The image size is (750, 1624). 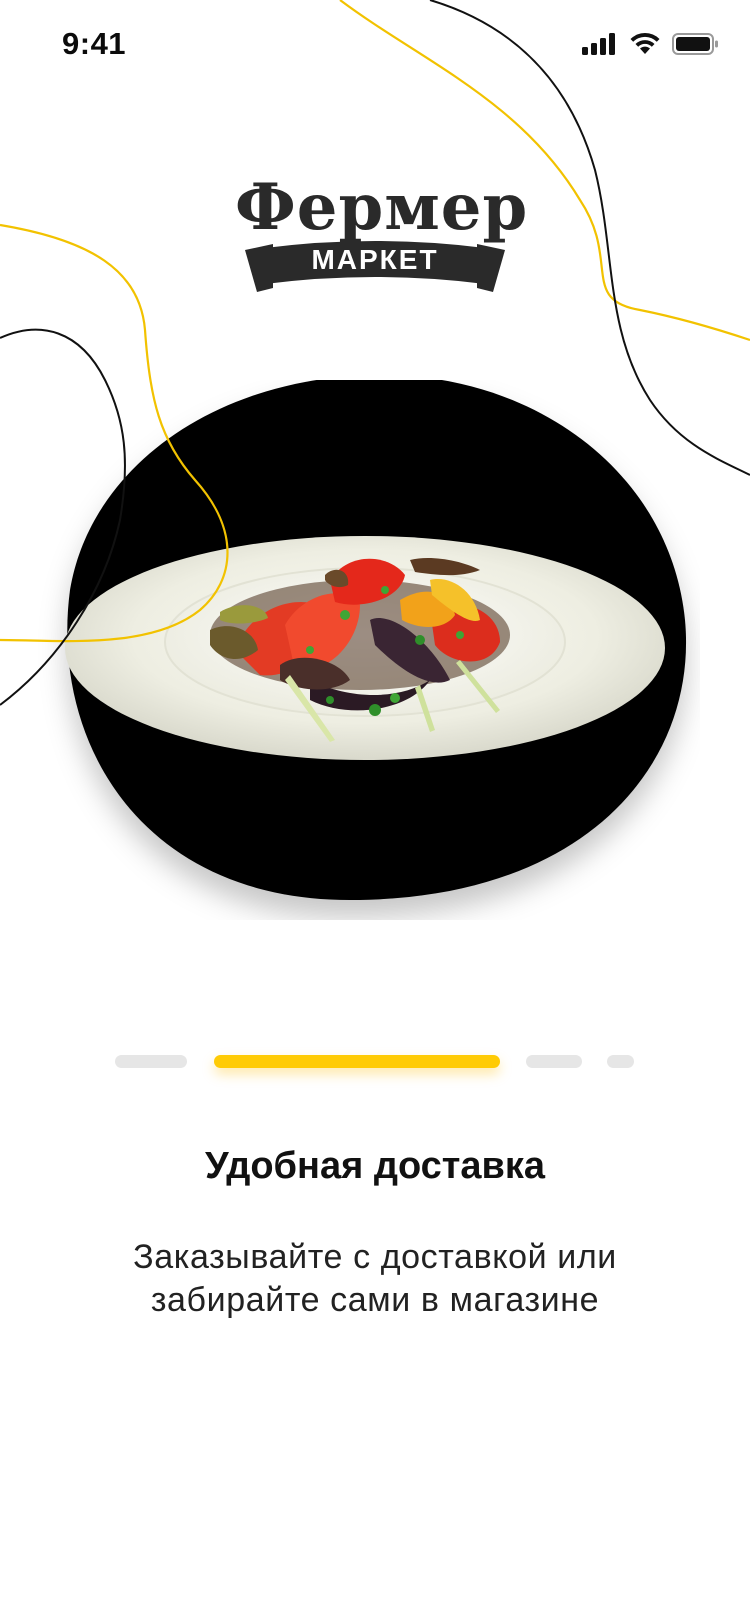 I want to click on onboarding-description-line-2: забирайте сами в магазине, so click(x=375, y=1300).